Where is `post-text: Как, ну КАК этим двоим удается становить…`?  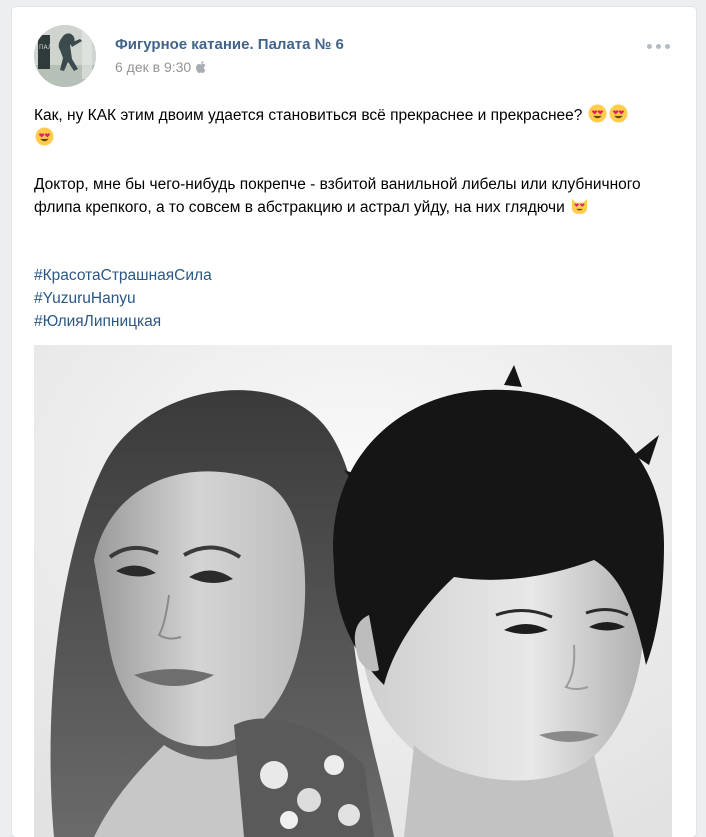 post-text: Как, ну КАК этим двоим удается становить… is located at coordinates (354, 161).